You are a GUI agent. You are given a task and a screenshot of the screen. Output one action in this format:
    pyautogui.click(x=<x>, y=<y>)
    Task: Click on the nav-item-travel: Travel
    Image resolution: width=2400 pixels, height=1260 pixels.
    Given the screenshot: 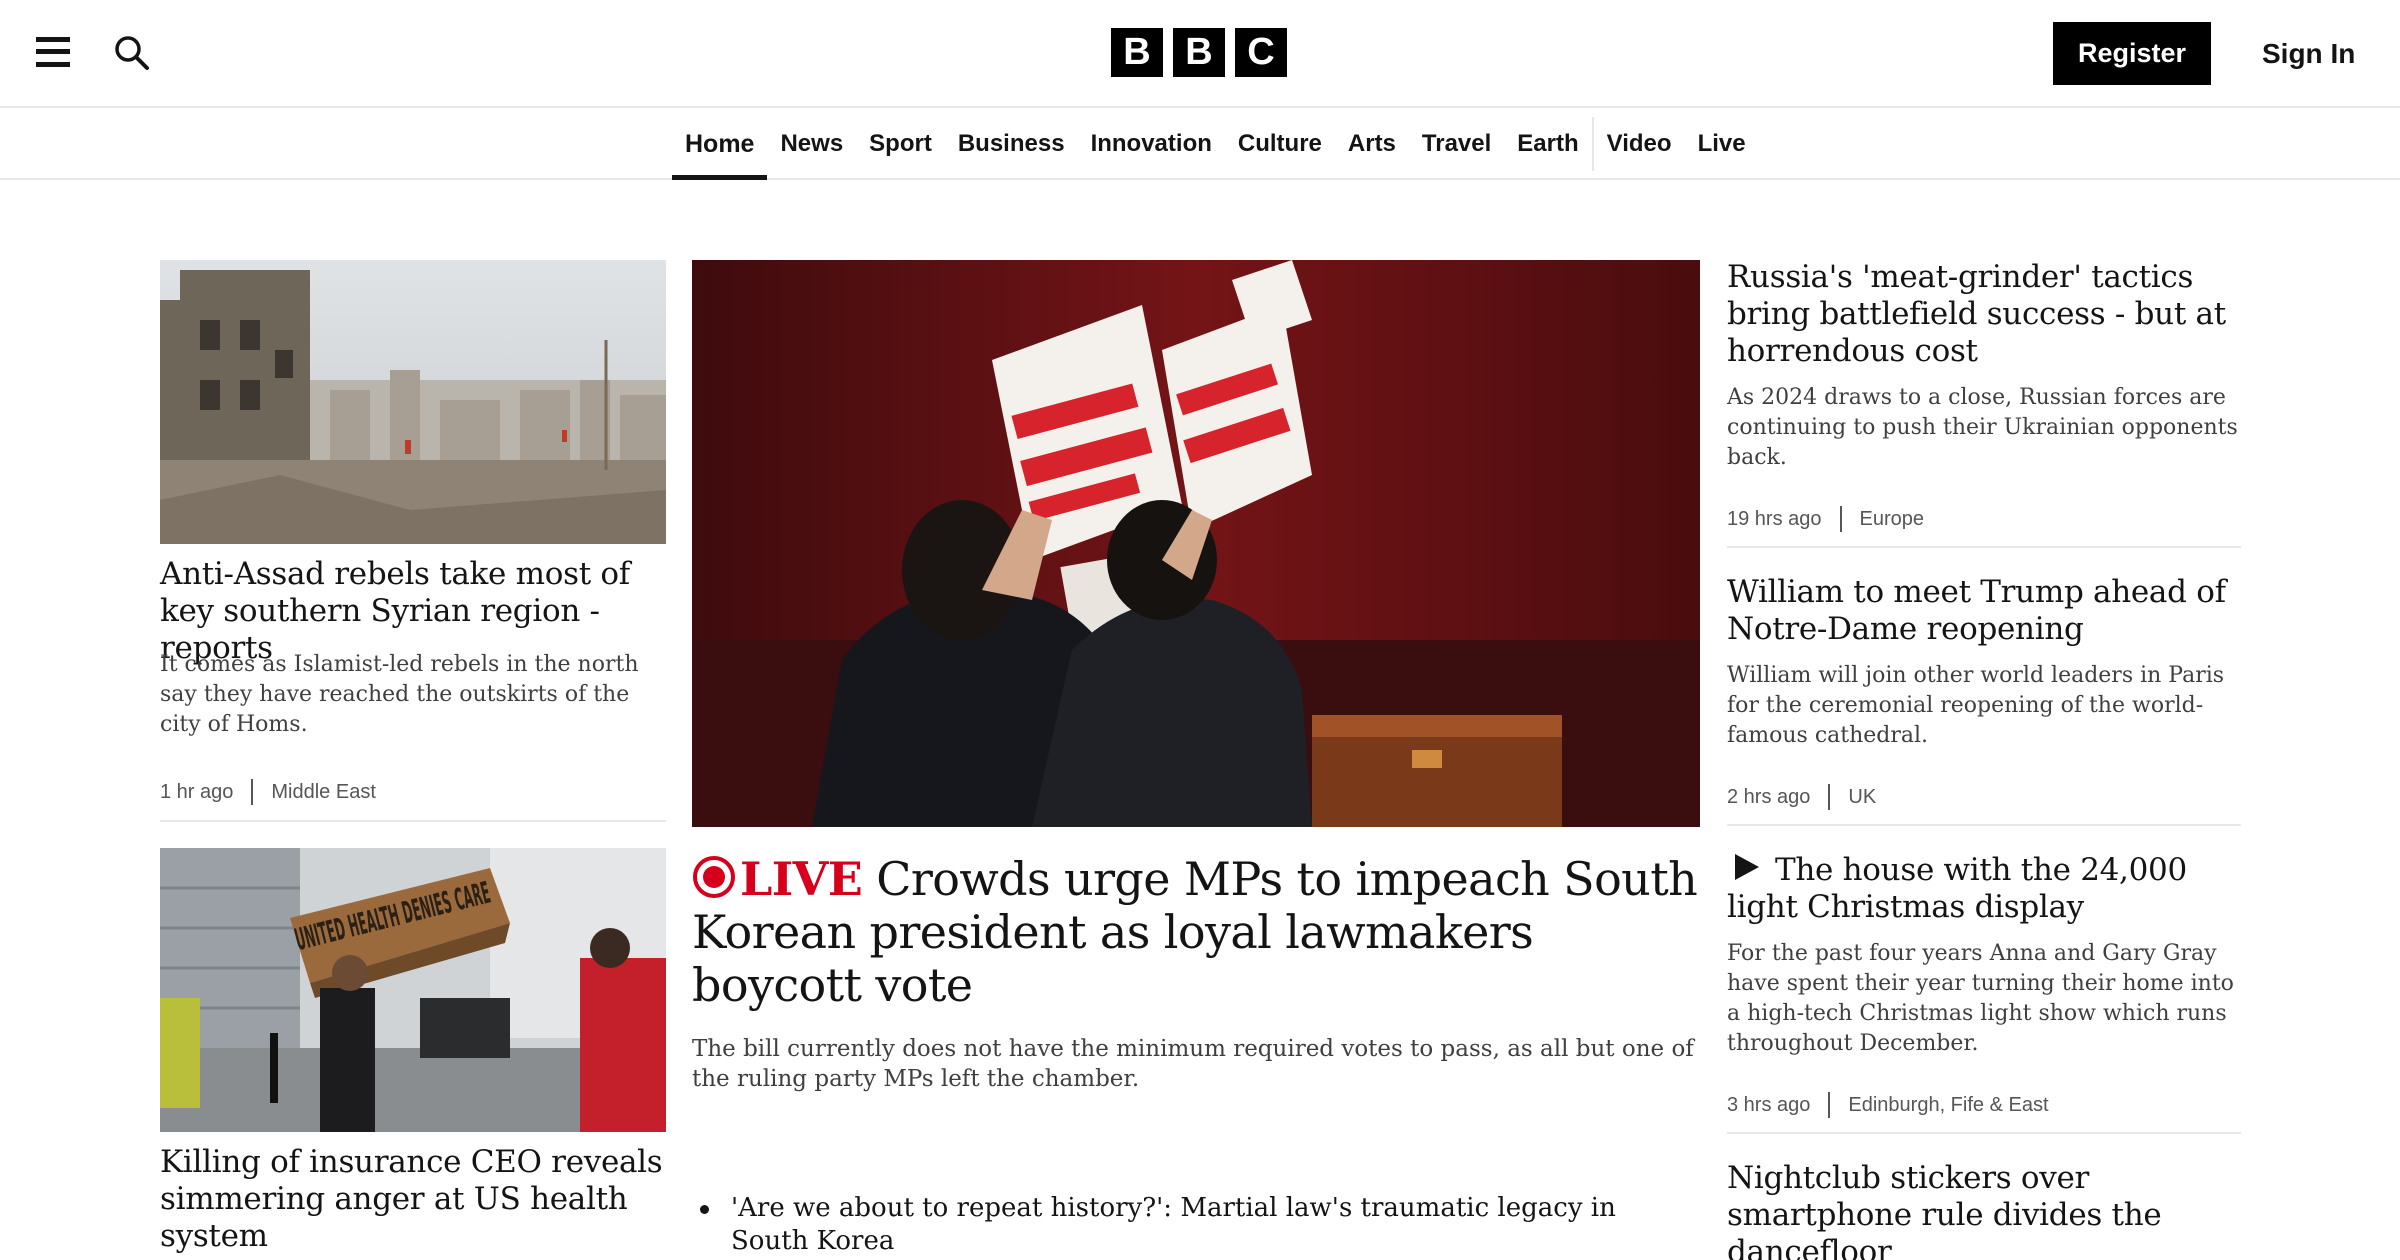 What is the action you would take?
    pyautogui.click(x=1456, y=144)
    